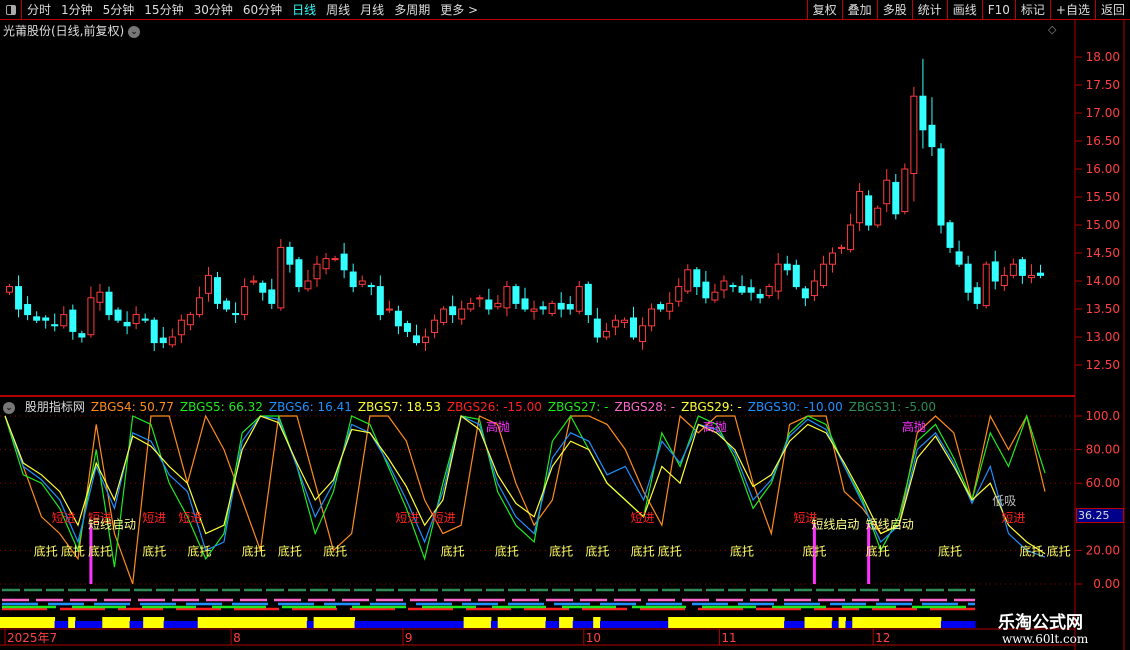 This screenshot has height=650, width=1130. I want to click on signal-label: 短进, so click(444, 518).